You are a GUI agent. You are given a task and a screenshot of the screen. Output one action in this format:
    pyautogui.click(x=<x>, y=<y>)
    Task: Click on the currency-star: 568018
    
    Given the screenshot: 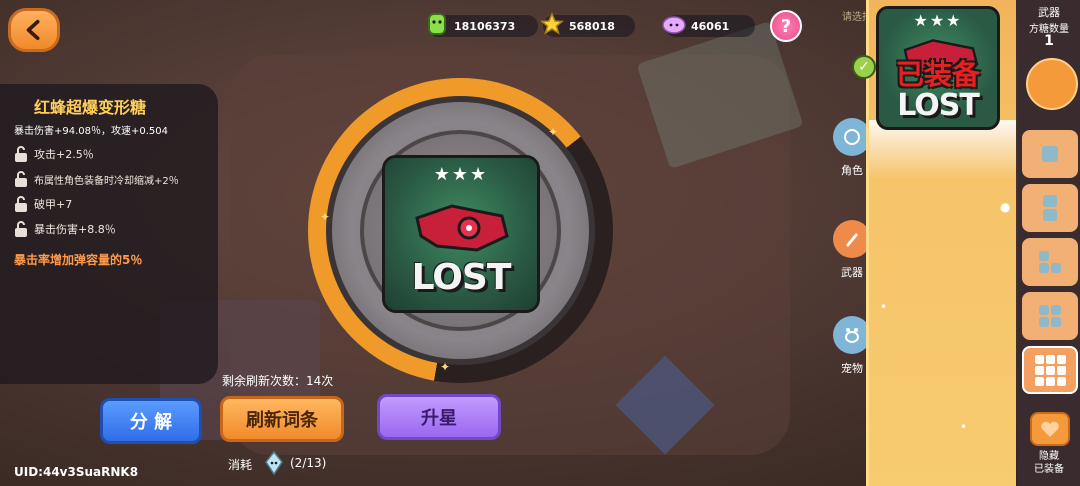 What is the action you would take?
    pyautogui.click(x=587, y=24)
    